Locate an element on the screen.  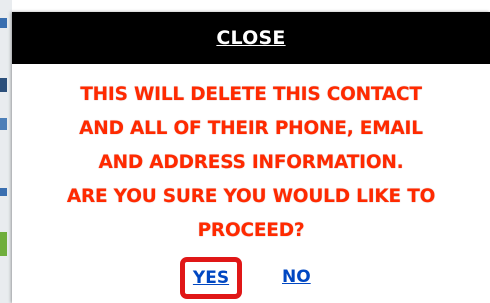
message-line: AND ADDRESS INFORMATION. is located at coordinates (251, 162).